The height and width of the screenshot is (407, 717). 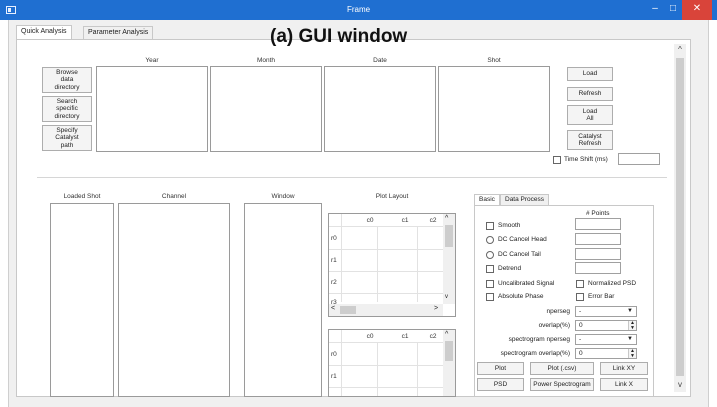 I want to click on dc-cancel-tail-points-input, so click(x=598, y=254).